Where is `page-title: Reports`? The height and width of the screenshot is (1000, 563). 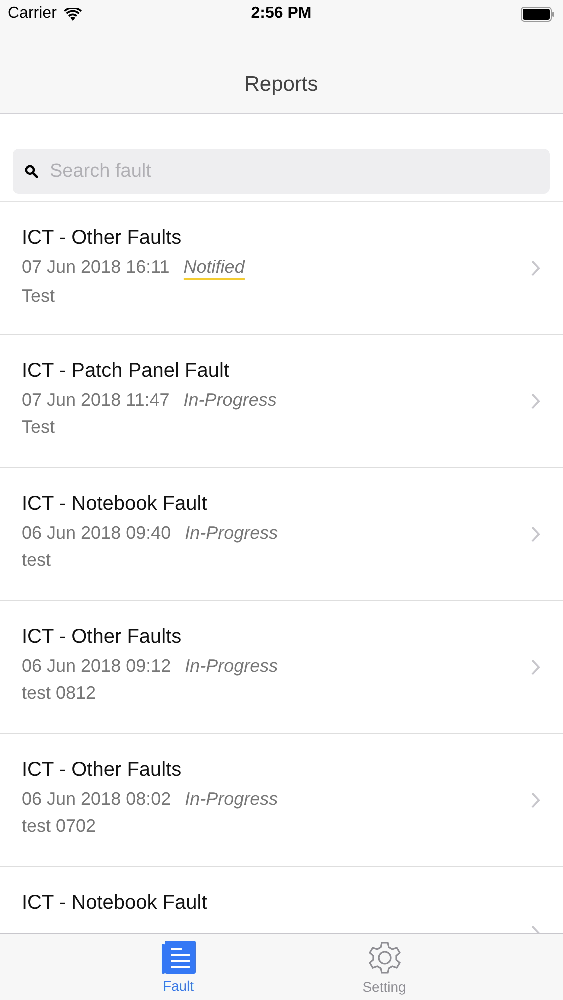 page-title: Reports is located at coordinates (281, 85).